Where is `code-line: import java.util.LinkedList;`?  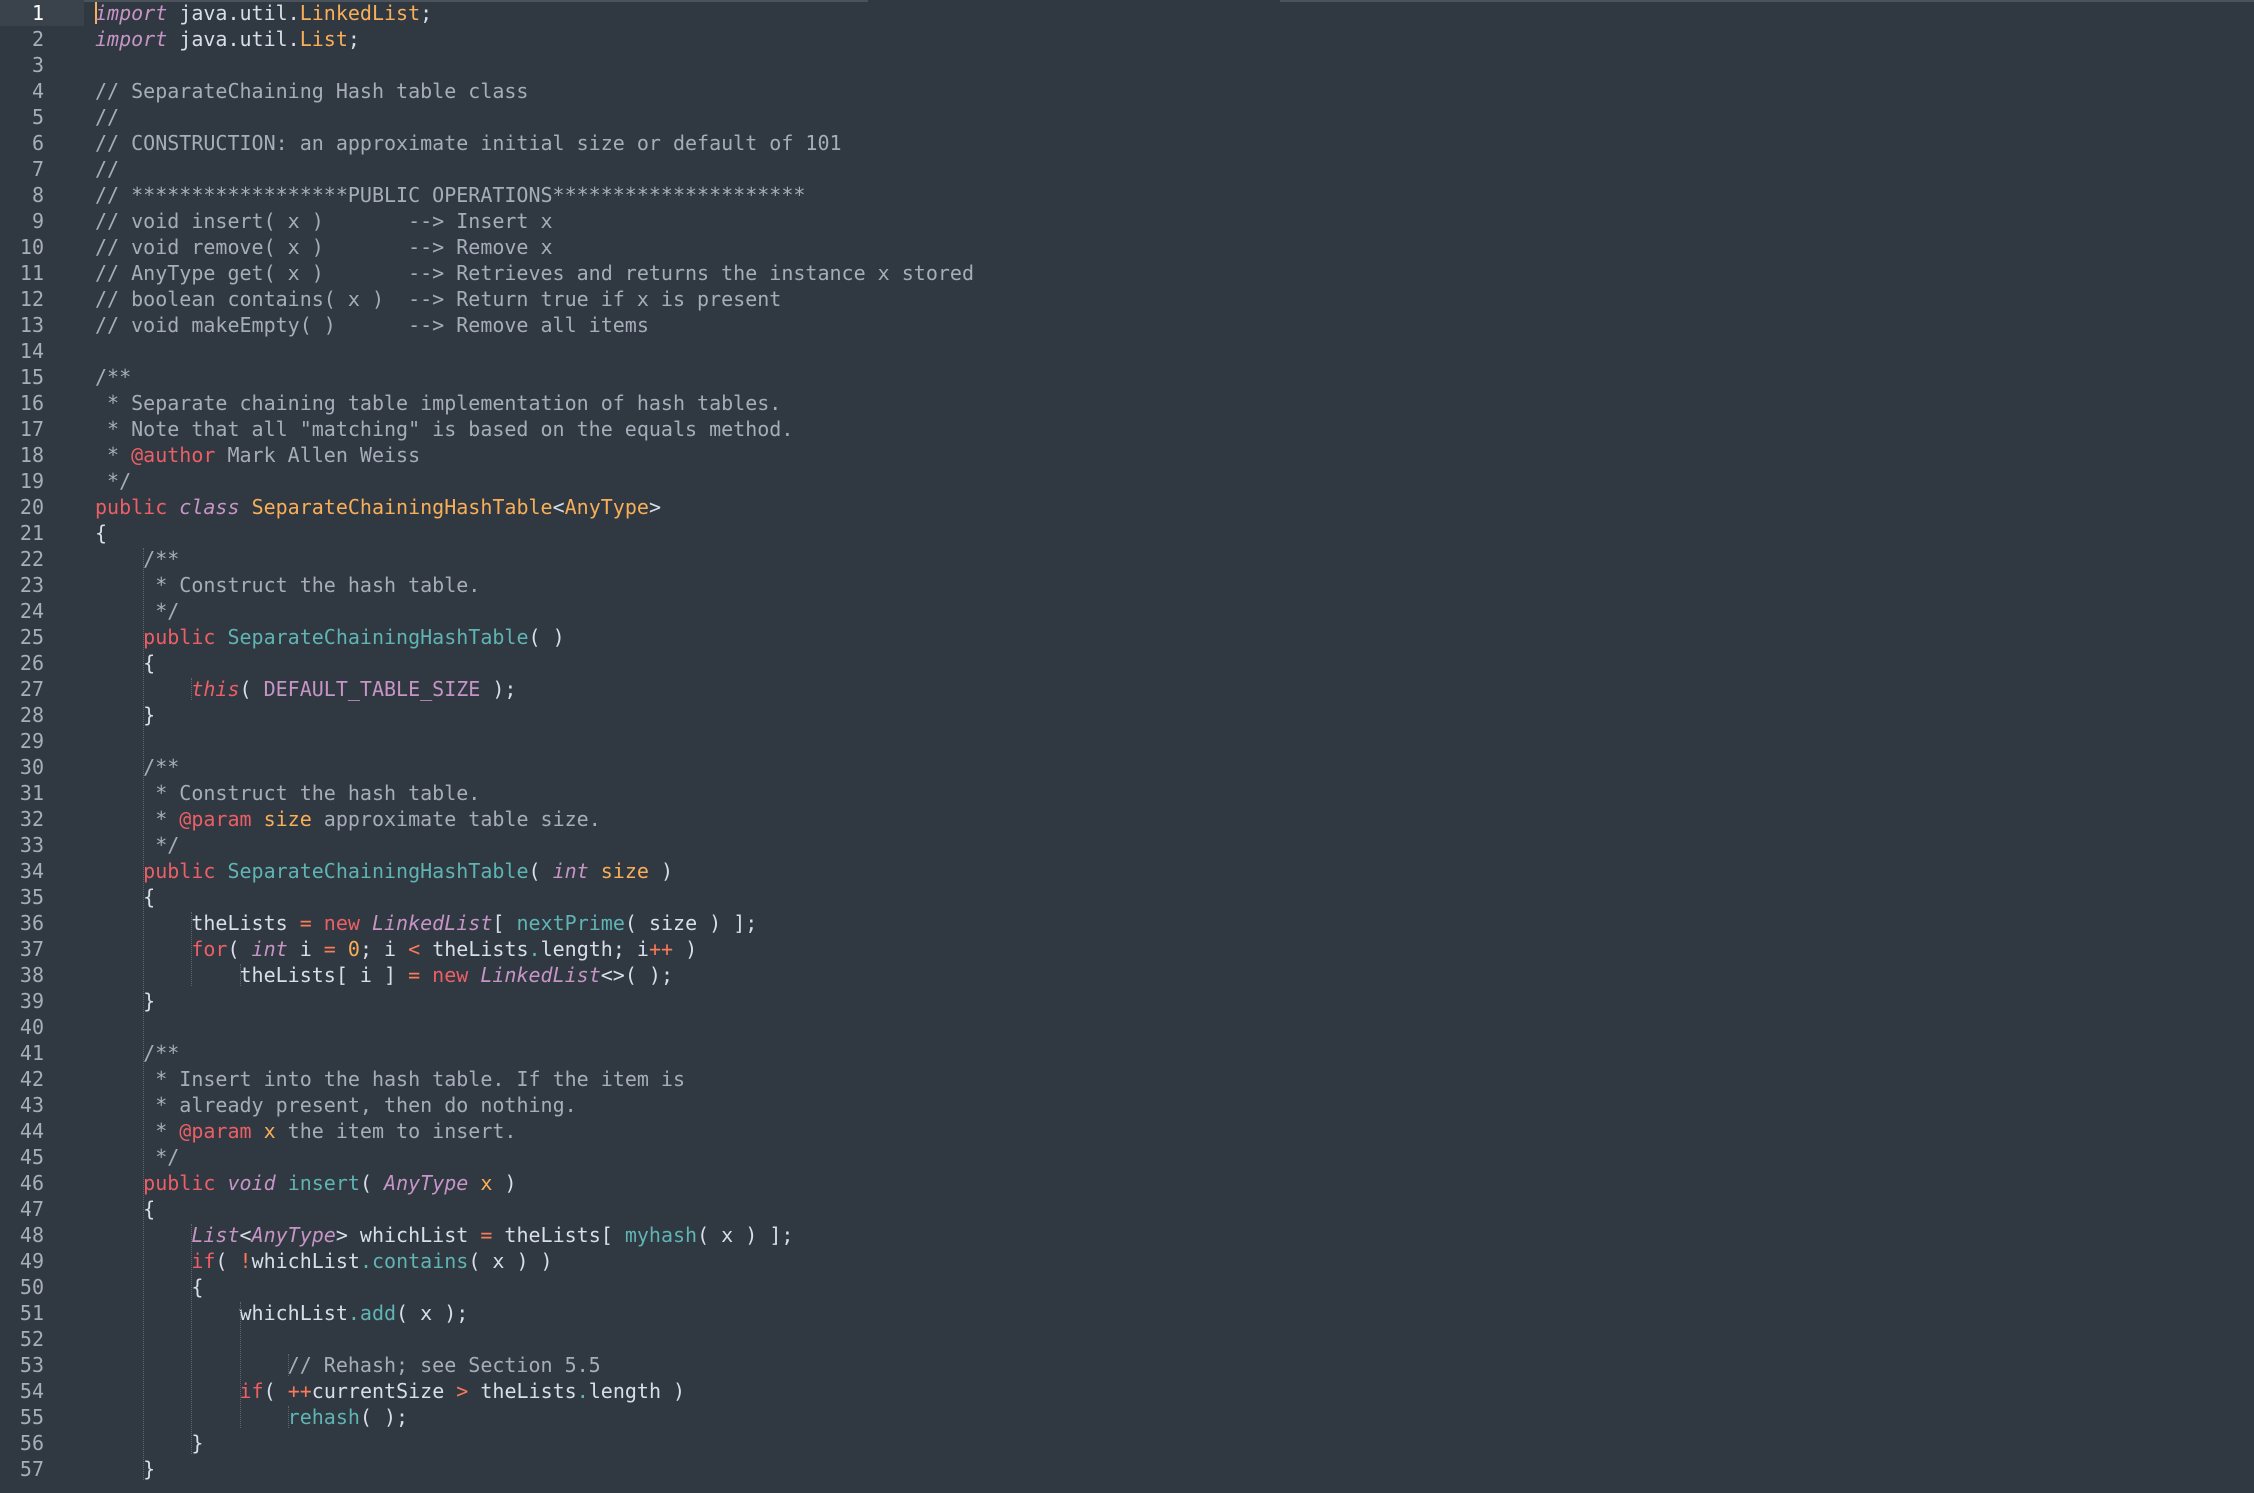 code-line: import java.util.LinkedList; is located at coordinates (1174, 13).